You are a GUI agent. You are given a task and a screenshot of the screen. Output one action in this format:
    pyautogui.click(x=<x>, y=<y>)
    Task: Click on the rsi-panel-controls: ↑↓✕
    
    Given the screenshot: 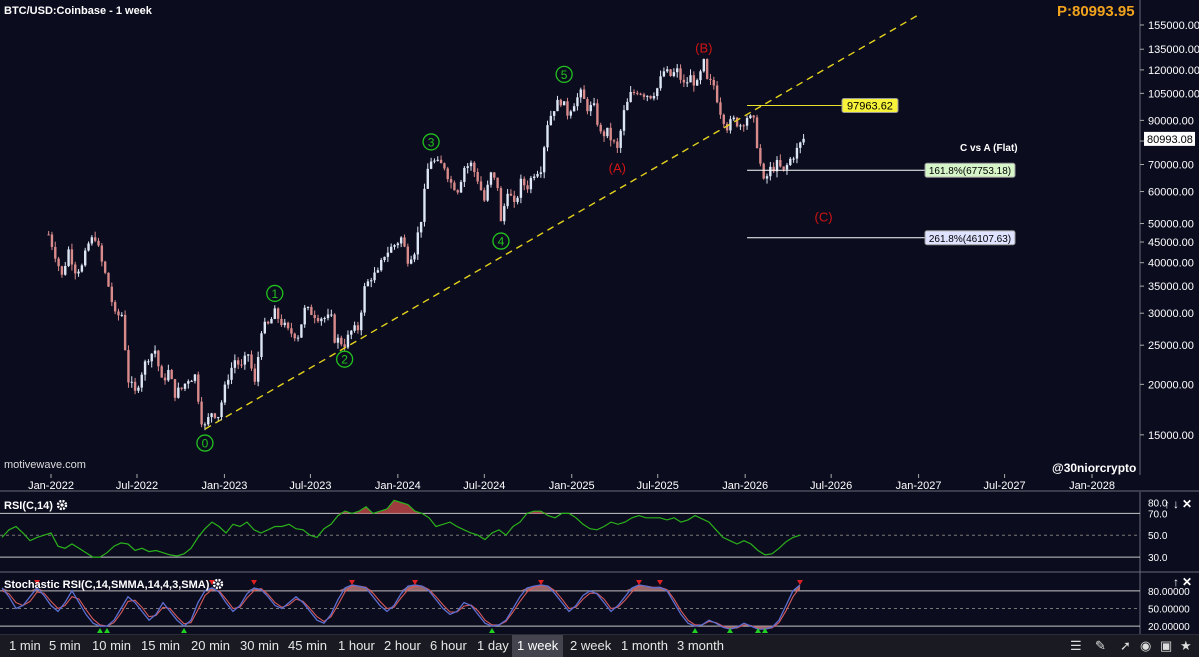 What is the action you would take?
    pyautogui.click(x=1179, y=504)
    